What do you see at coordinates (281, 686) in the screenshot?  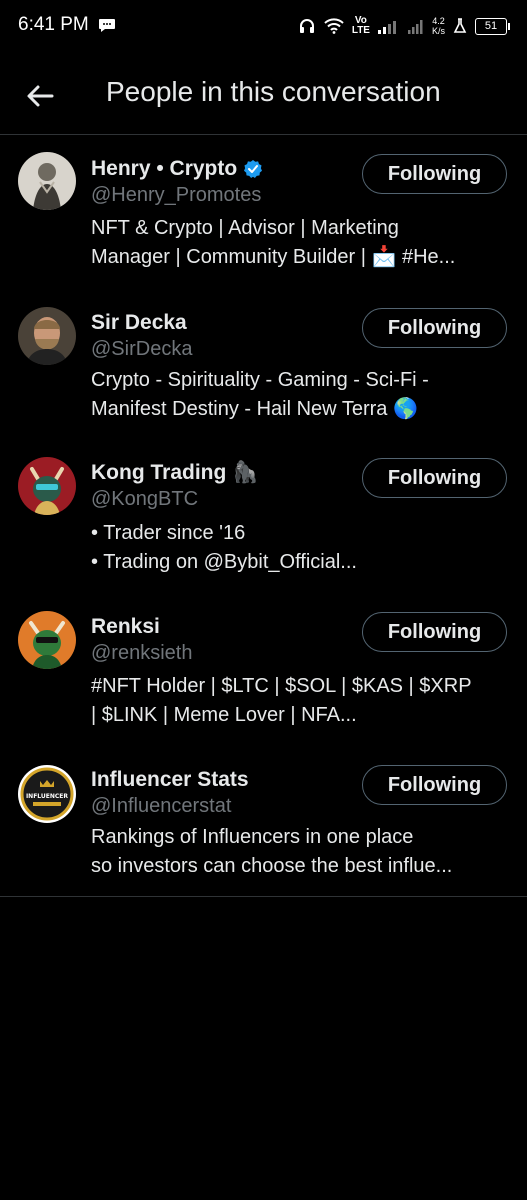 I see `bio-line: #NFT Holder | $LTC | $SOL | $KAS | $XRP` at bounding box center [281, 686].